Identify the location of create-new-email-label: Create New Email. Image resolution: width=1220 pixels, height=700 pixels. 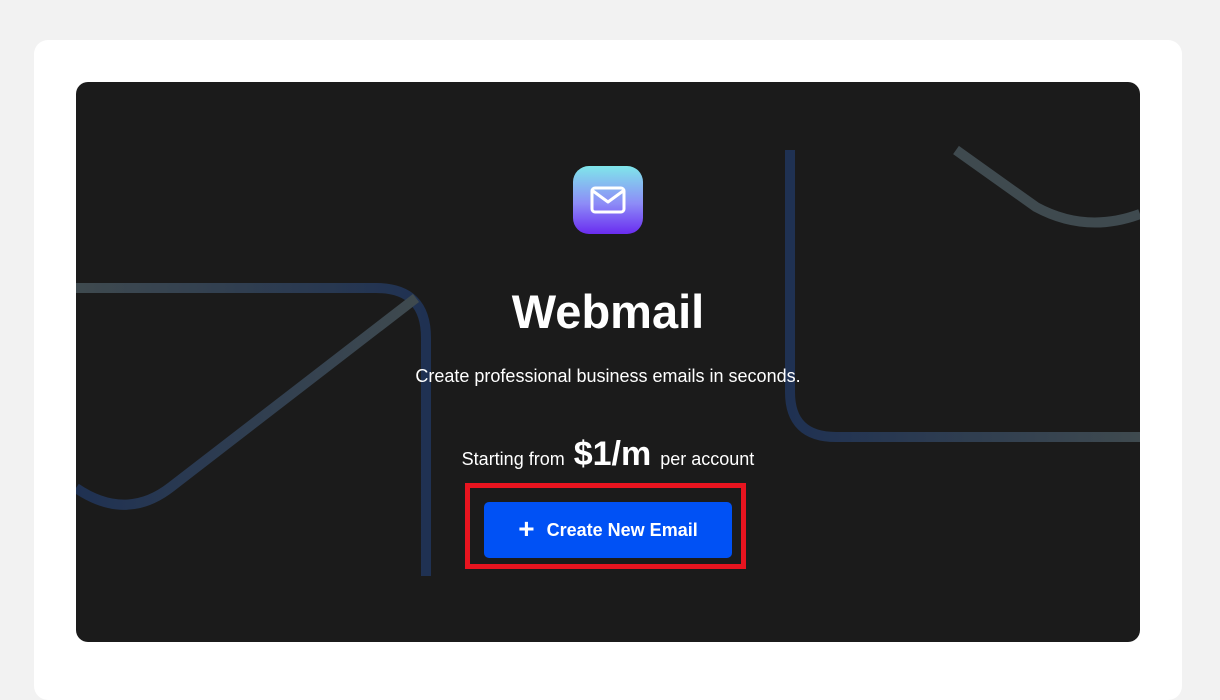
(622, 529).